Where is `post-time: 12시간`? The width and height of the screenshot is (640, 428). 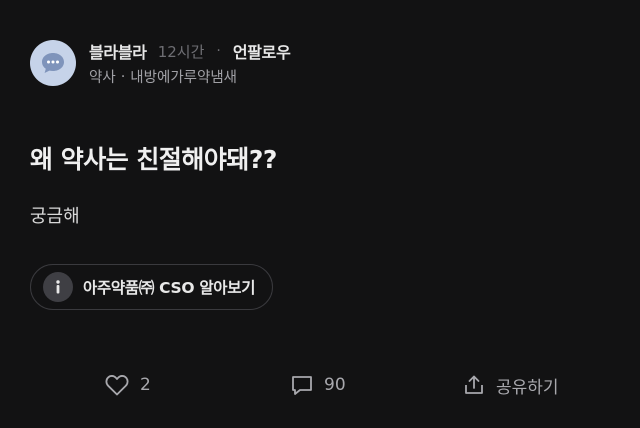 post-time: 12시간 is located at coordinates (181, 51).